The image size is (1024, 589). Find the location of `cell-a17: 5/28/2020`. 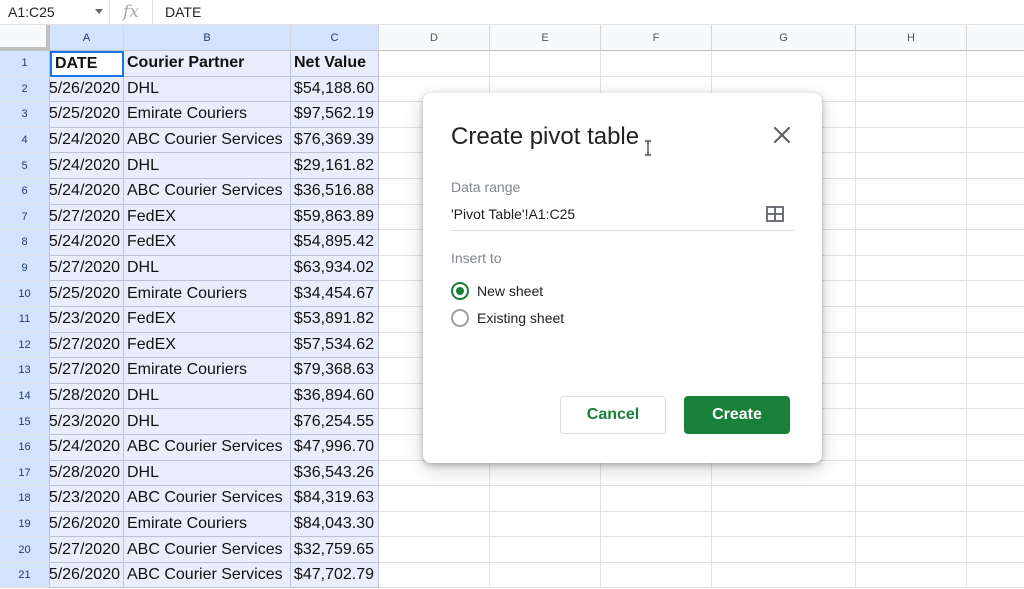

cell-a17: 5/28/2020 is located at coordinates (87, 473).